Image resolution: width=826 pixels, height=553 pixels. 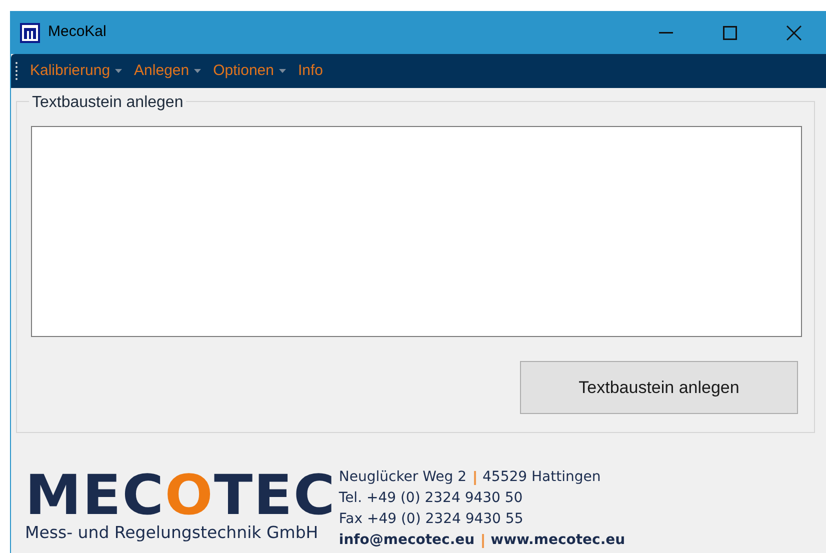 What do you see at coordinates (76, 71) in the screenshot?
I see `menu-item: Kalibrierung` at bounding box center [76, 71].